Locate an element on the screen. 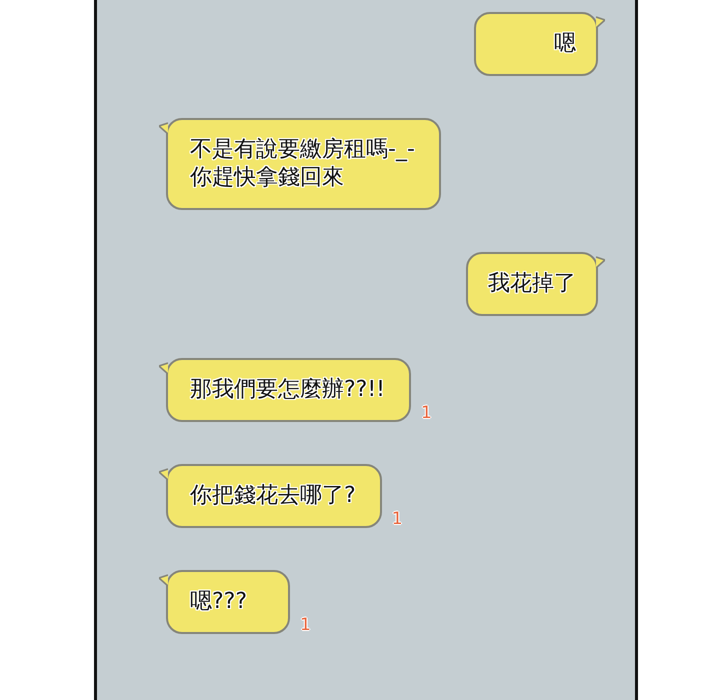  message-text: 嗯??? is located at coordinates (219, 602).